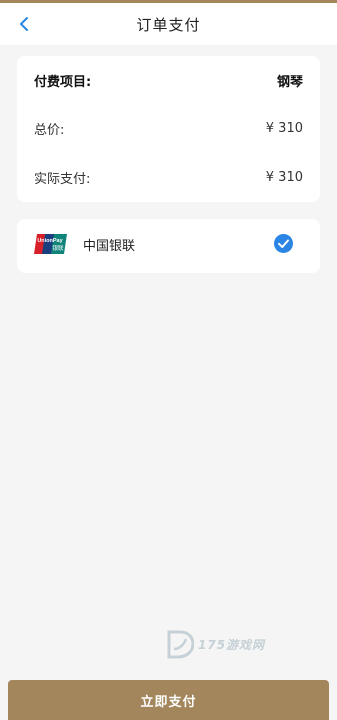 Image resolution: width=337 pixels, height=720 pixels. Describe the element at coordinates (168, 700) in the screenshot. I see `pay-now-button: 立即支付` at that location.